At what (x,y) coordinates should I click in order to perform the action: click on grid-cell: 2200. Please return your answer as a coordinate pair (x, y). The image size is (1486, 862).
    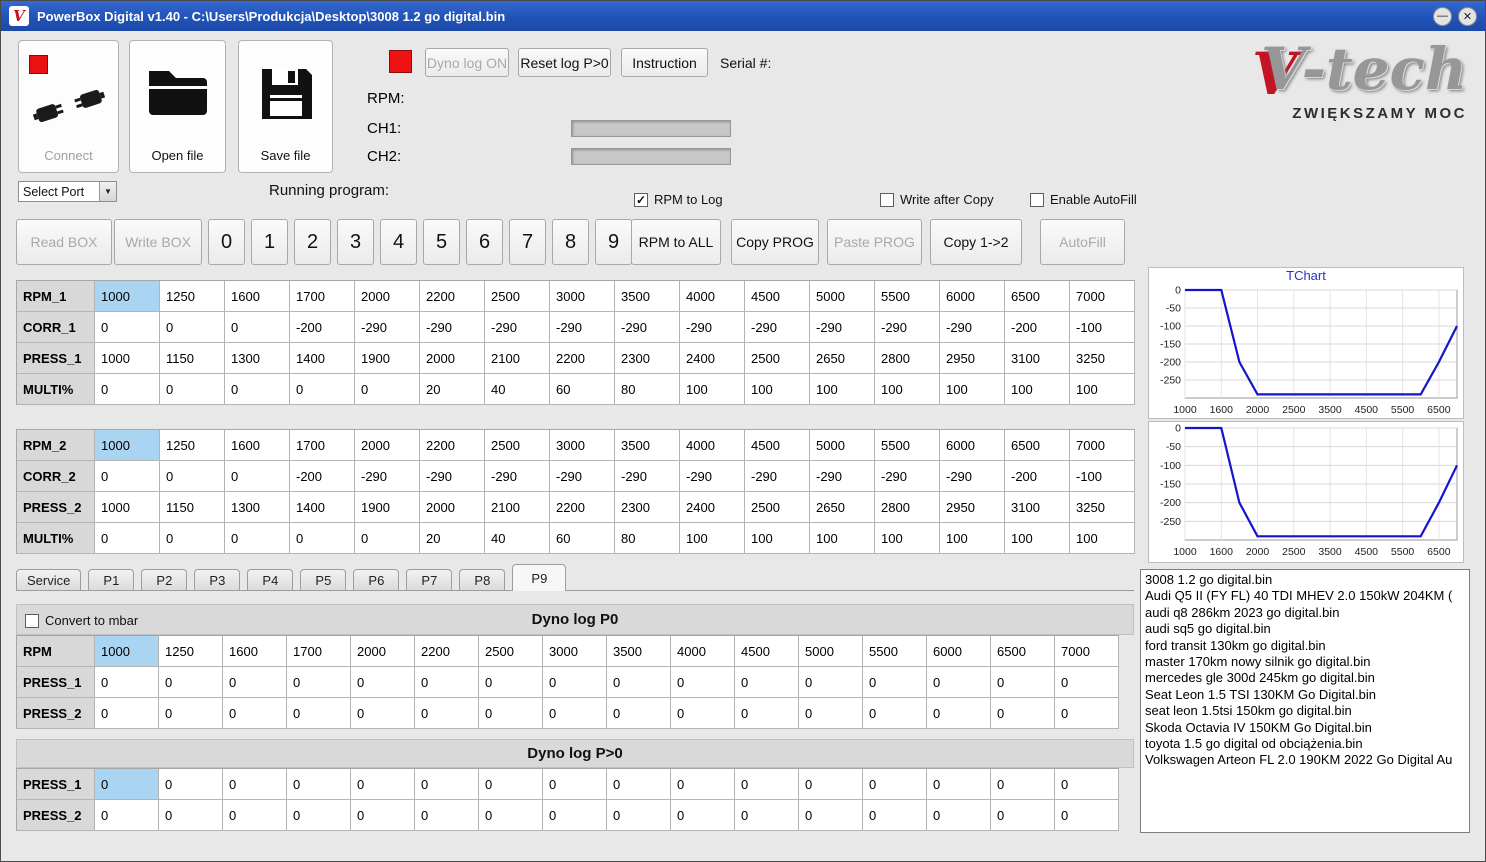
    Looking at the image, I should click on (447, 651).